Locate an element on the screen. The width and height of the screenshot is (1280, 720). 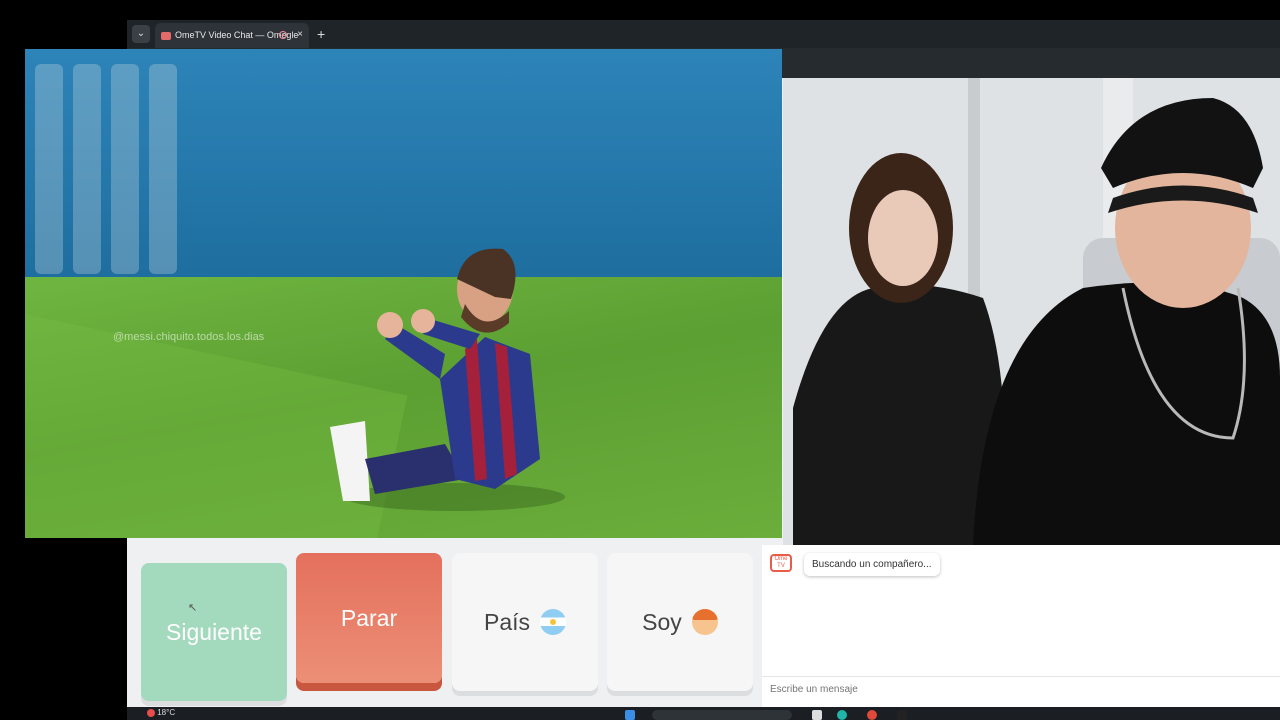
search-icon is located at coordinates (722, 715).